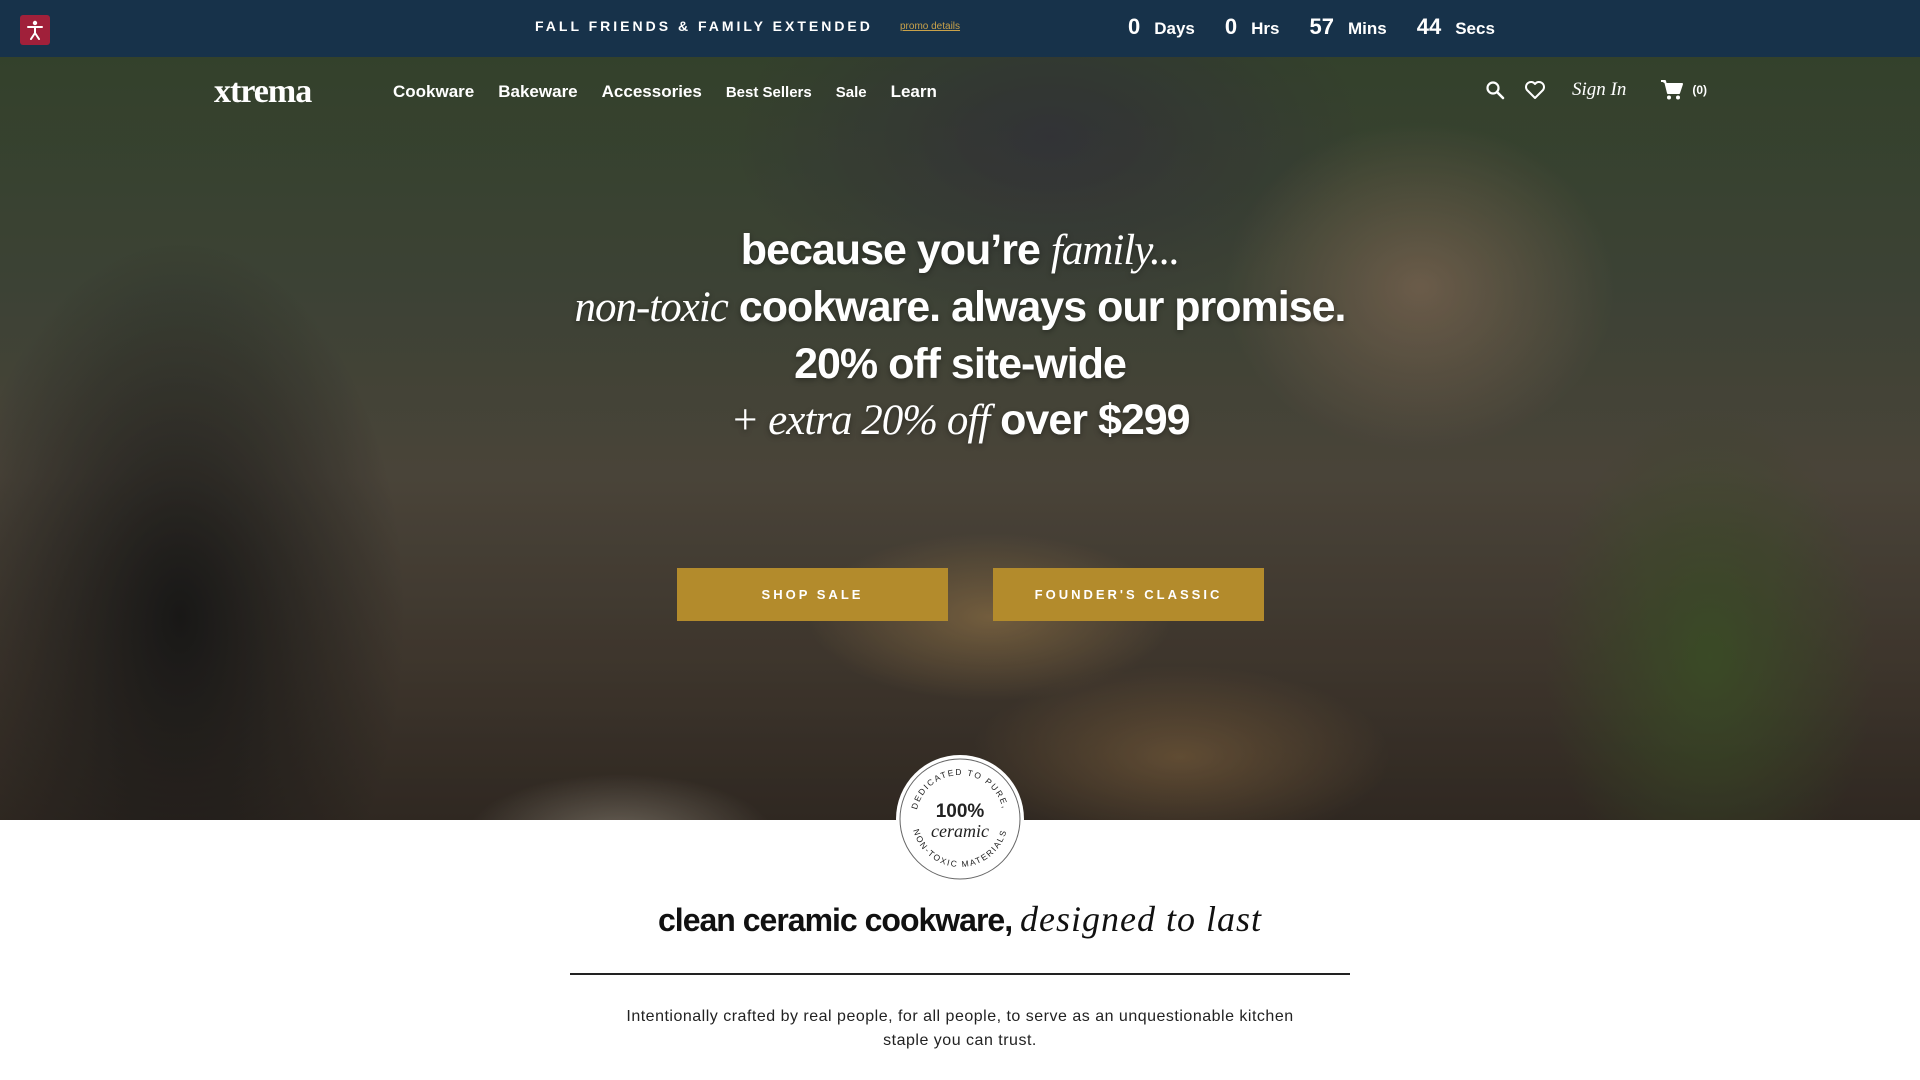  I want to click on heart-icon, so click(1535, 90).